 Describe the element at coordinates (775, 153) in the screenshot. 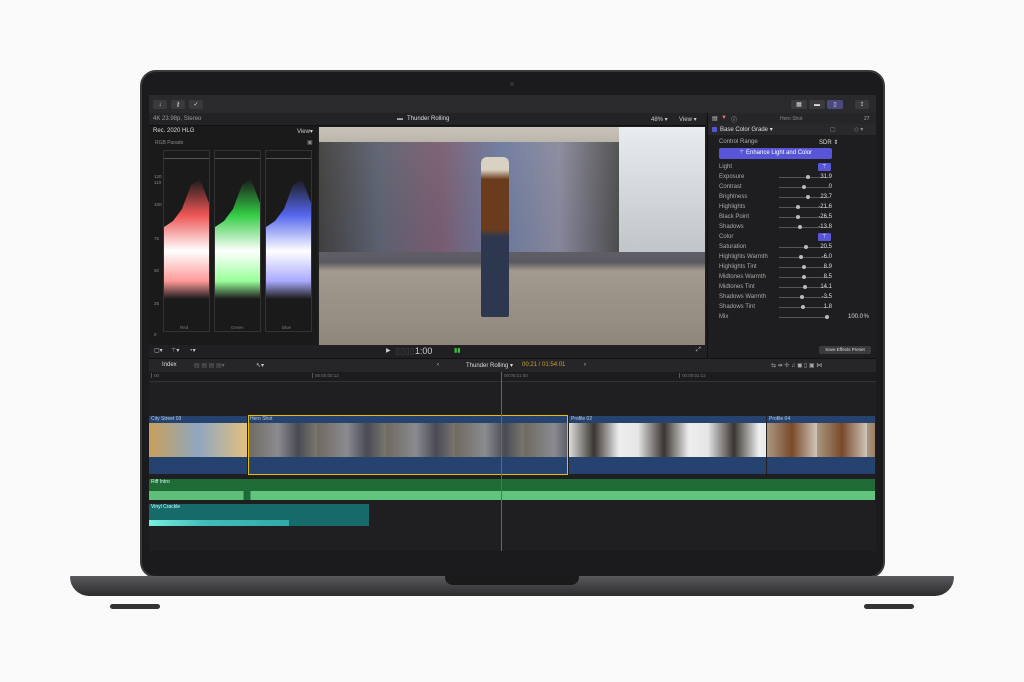

I see `enhance-light-color-button: ⚚ Enhance Light and Color` at that location.